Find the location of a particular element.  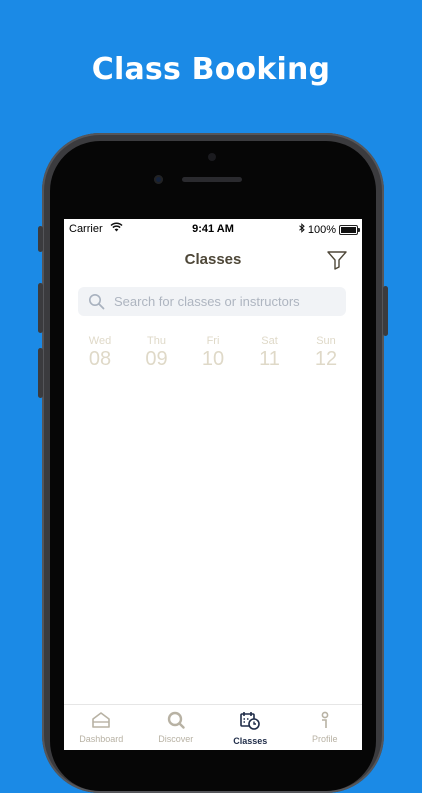

filter-icon is located at coordinates (337, 260).